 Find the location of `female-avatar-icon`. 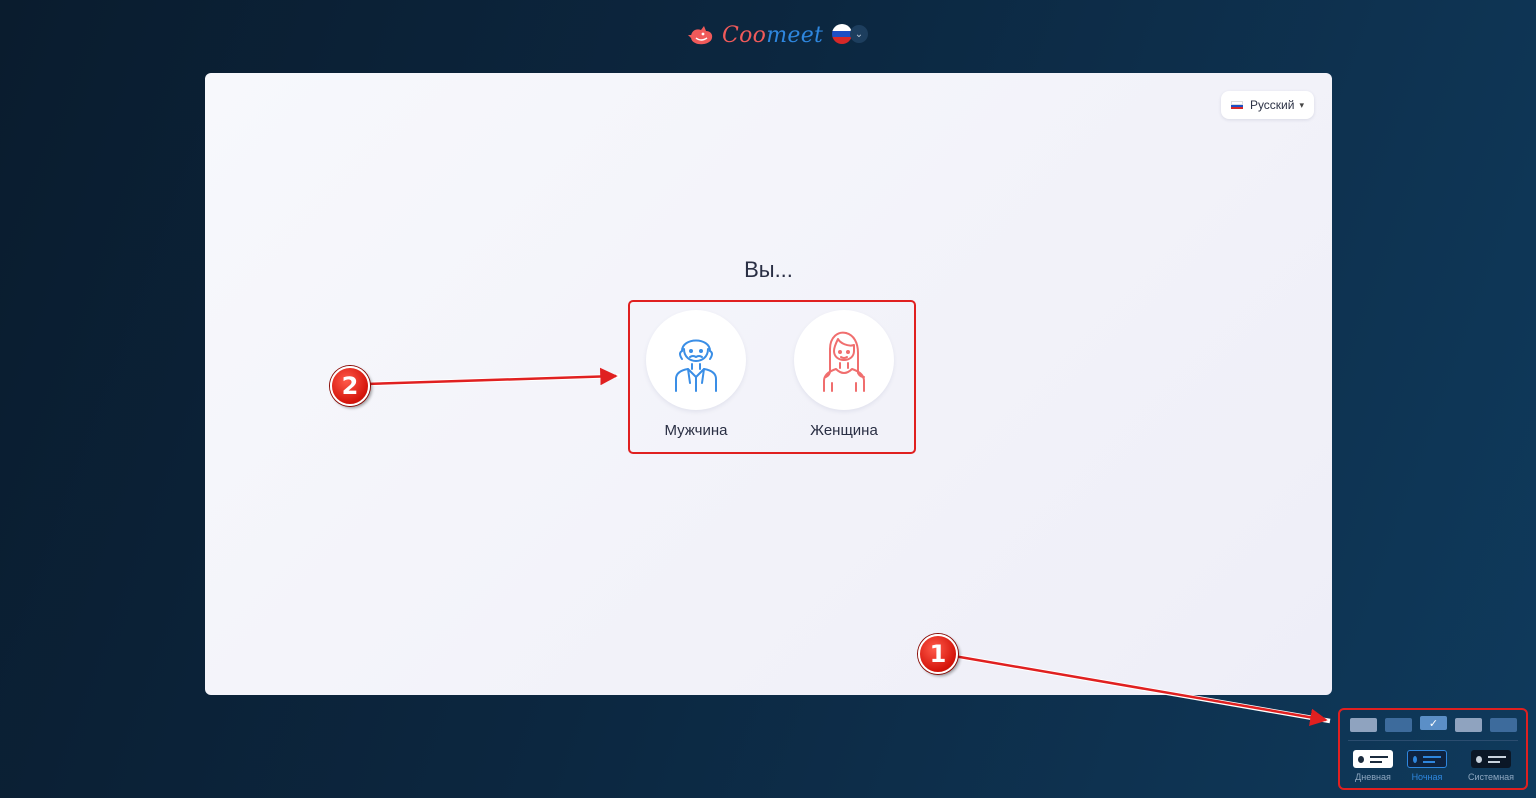

female-avatar-icon is located at coordinates (844, 361).